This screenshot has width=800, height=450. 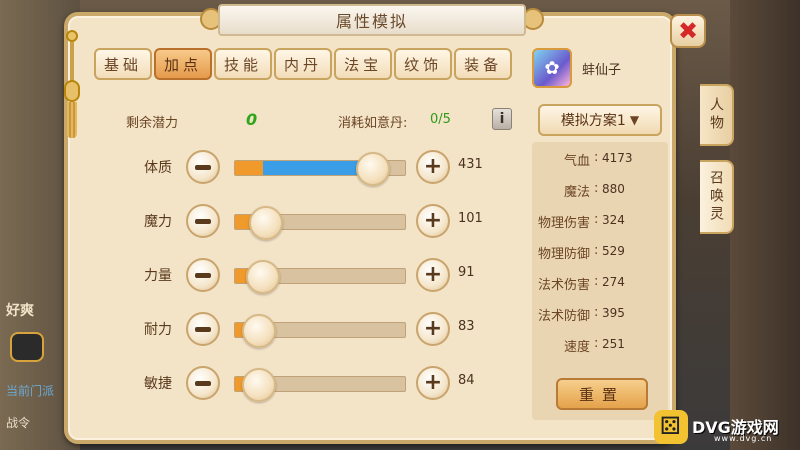 I want to click on attribute-name: 法术防御, so click(x=563, y=316).